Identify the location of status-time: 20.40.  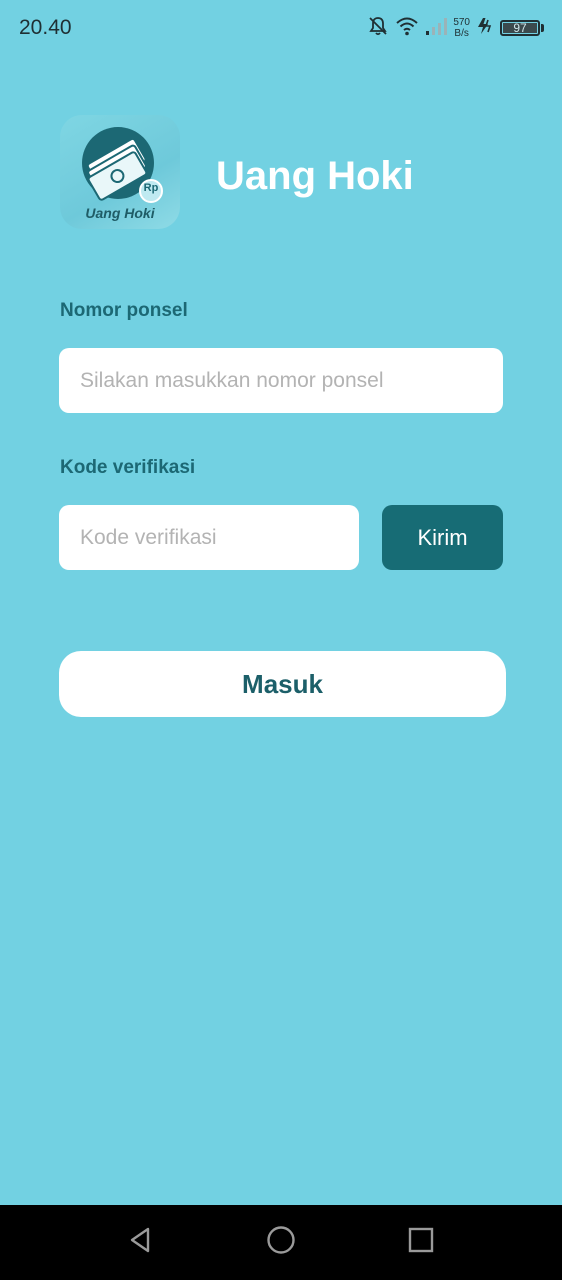
(45, 27).